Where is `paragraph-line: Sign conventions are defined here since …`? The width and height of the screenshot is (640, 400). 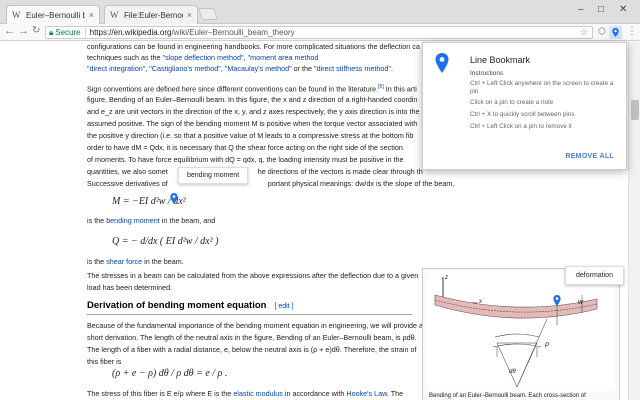
paragraph-line: Sign conventions are defined here since … is located at coordinates (252, 88).